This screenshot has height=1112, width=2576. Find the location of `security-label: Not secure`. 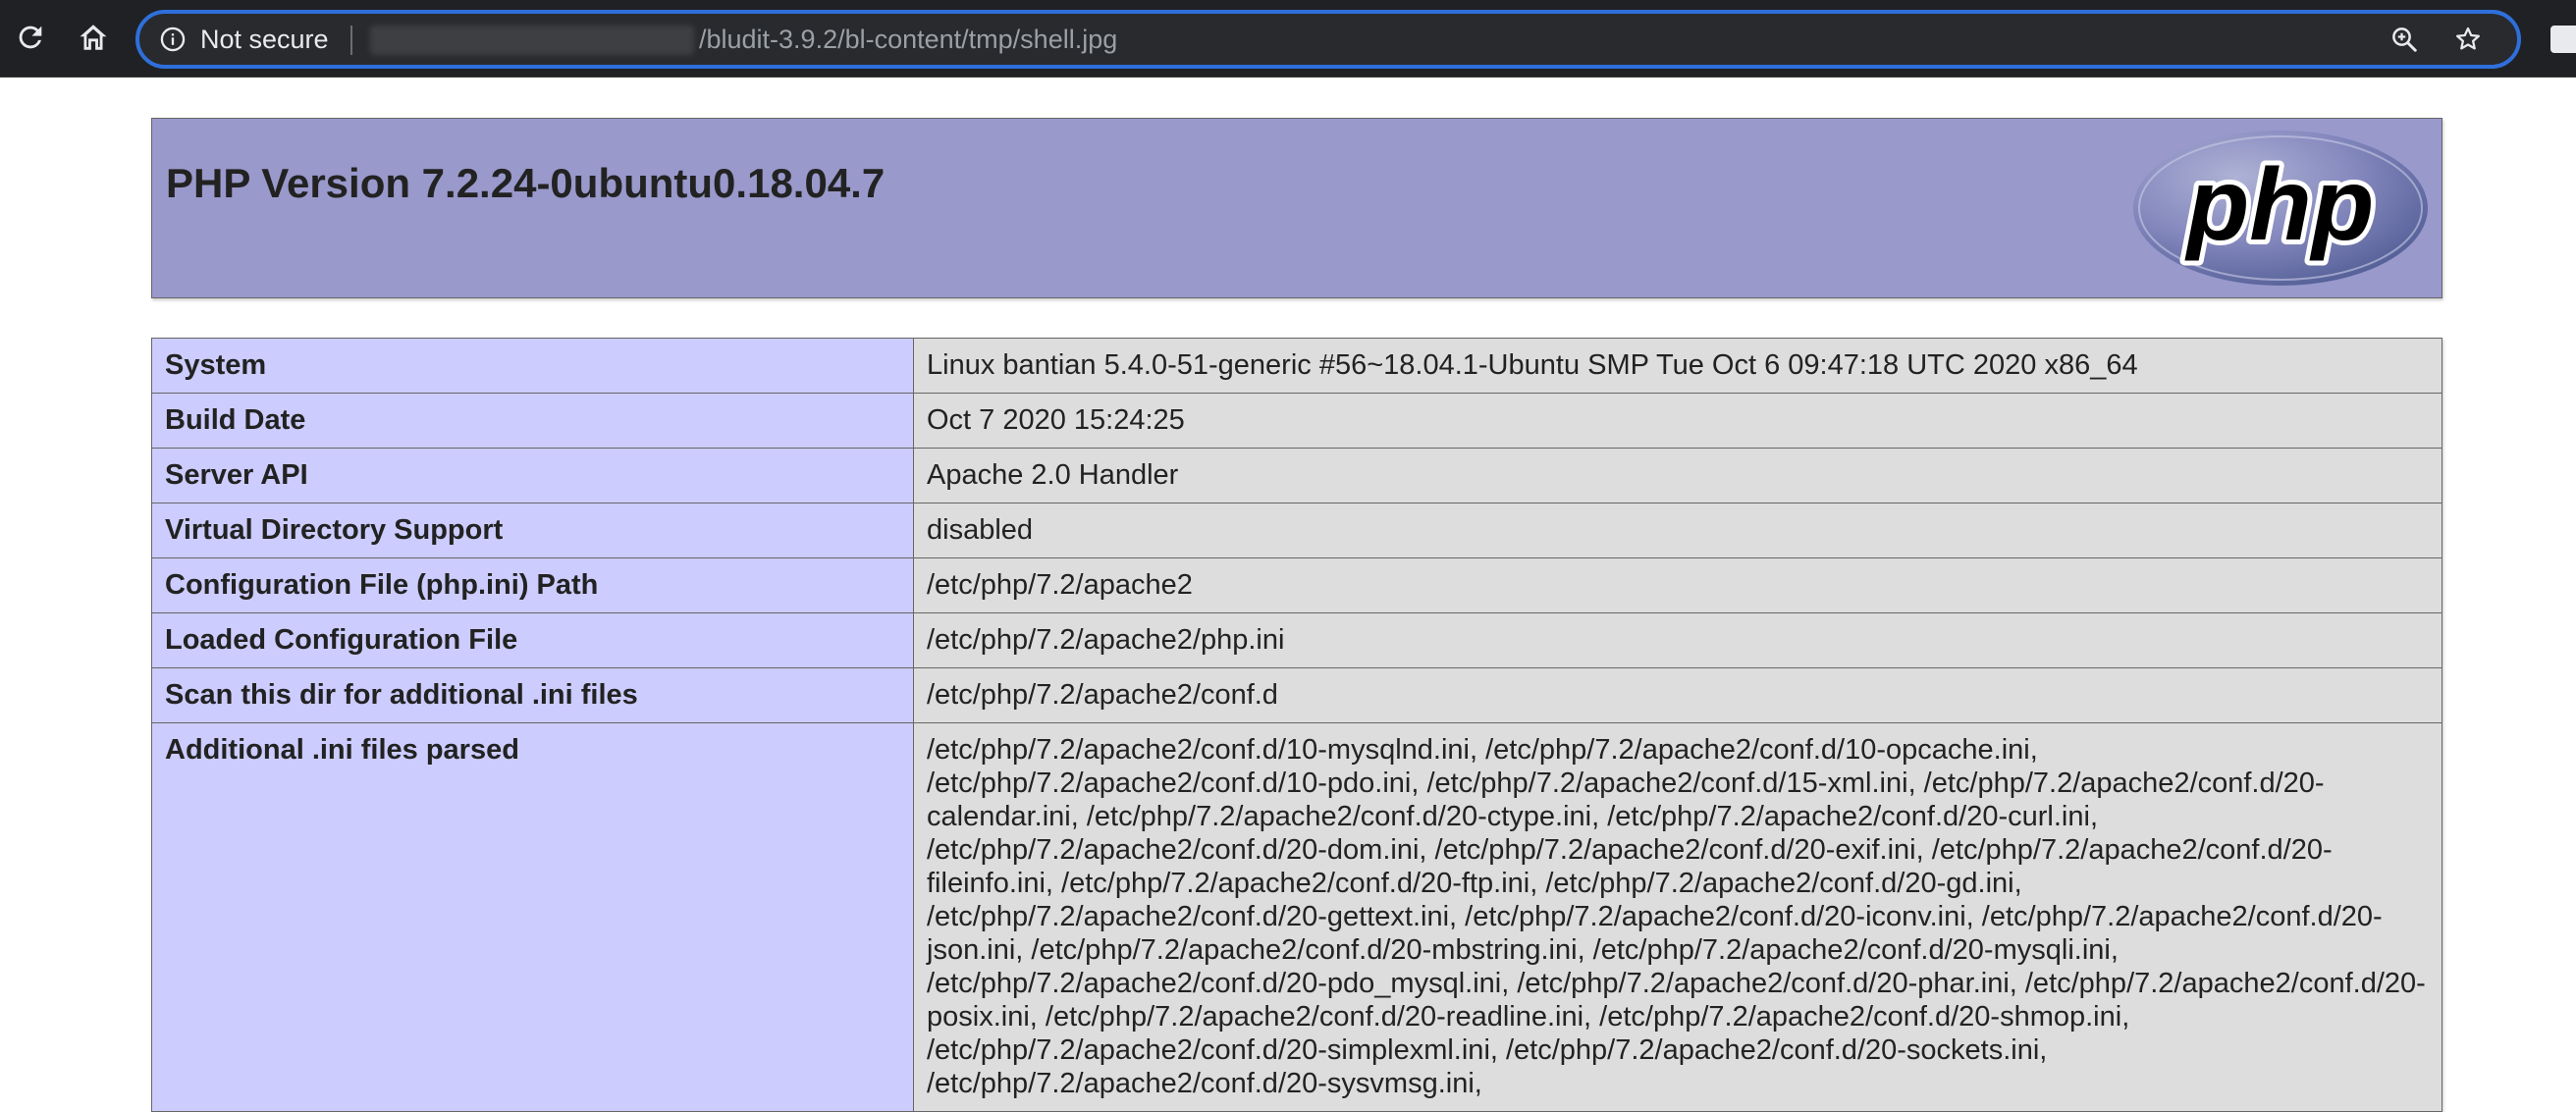

security-label: Not secure is located at coordinates (264, 39).